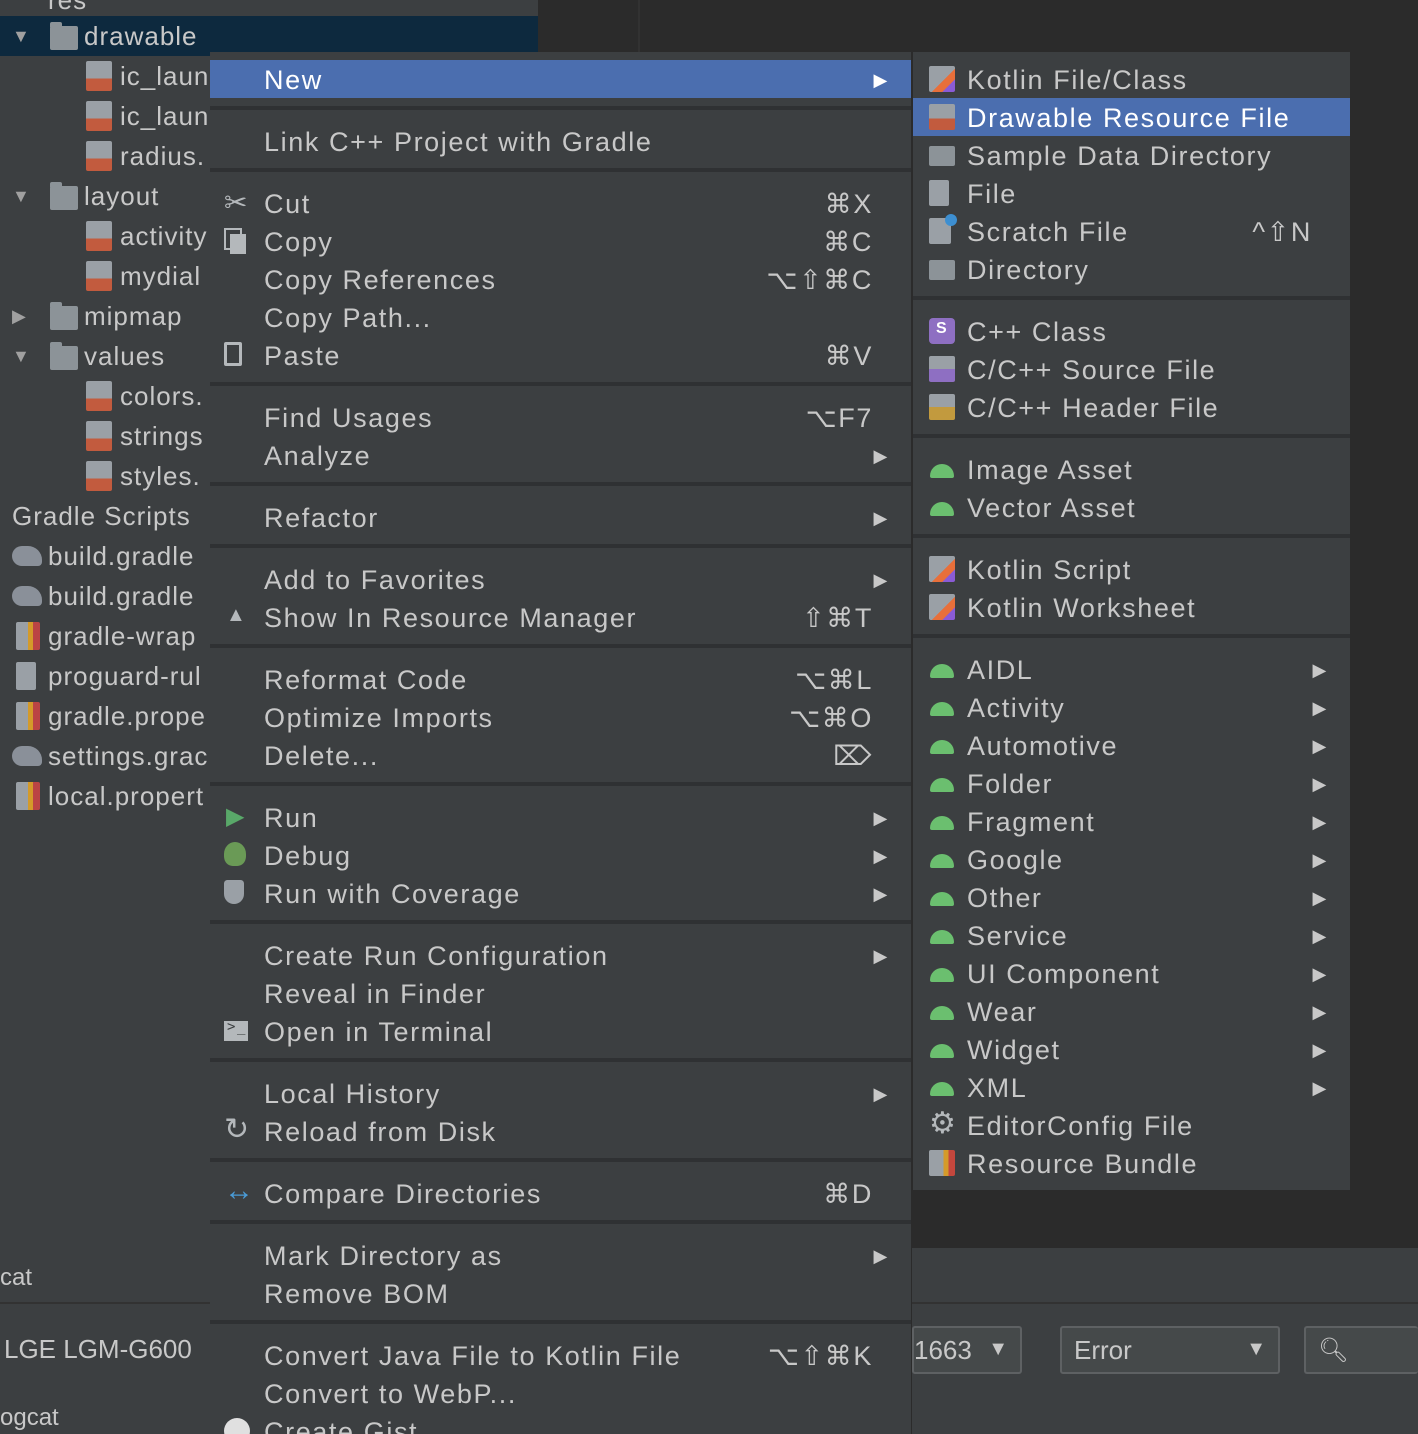 The image size is (1418, 1434). Describe the element at coordinates (1129, 118) in the screenshot. I see `menu-item-label: Drawable Resource File` at that location.